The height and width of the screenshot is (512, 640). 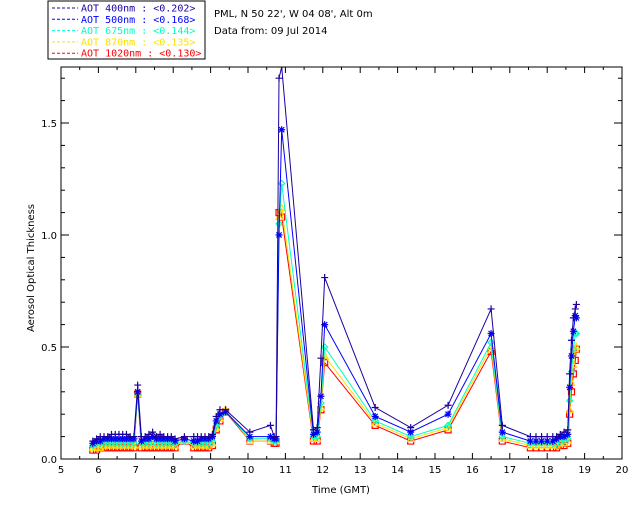 What do you see at coordinates (270, 31) in the screenshot?
I see `info-date: Data from: 09 Jul 2014` at bounding box center [270, 31].